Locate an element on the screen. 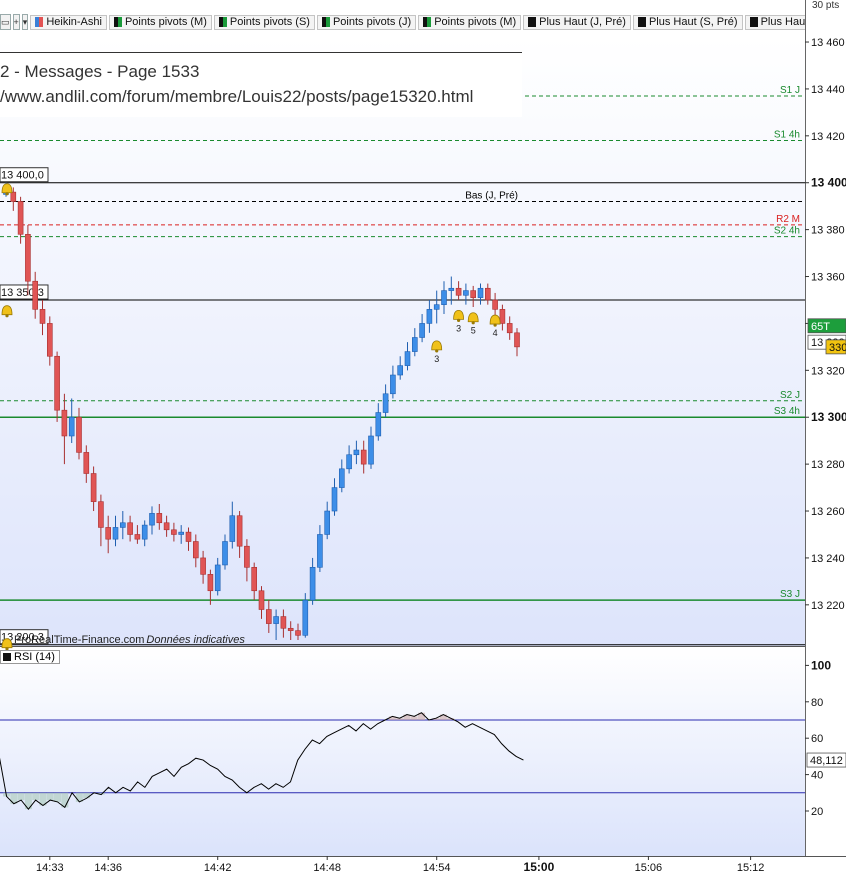 The width and height of the screenshot is (846, 873). rsi-last-value-text: 48,112 is located at coordinates (826, 761).